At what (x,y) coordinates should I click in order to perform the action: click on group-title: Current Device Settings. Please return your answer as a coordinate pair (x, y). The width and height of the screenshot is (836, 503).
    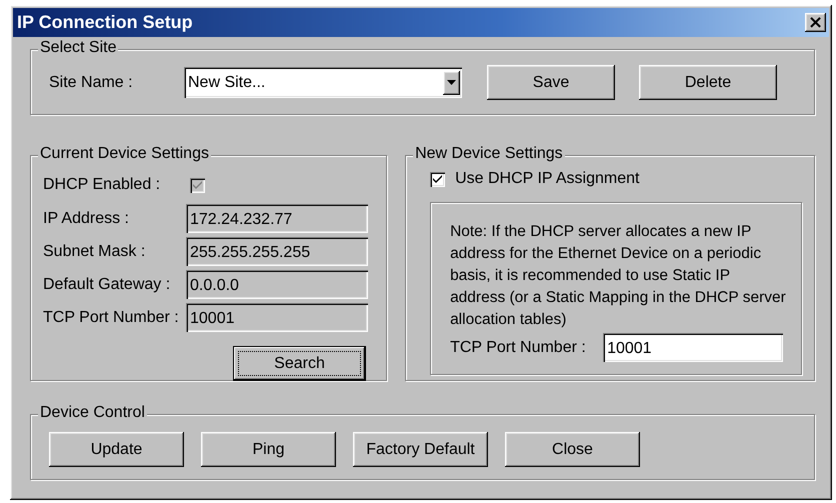
    Looking at the image, I should click on (124, 154).